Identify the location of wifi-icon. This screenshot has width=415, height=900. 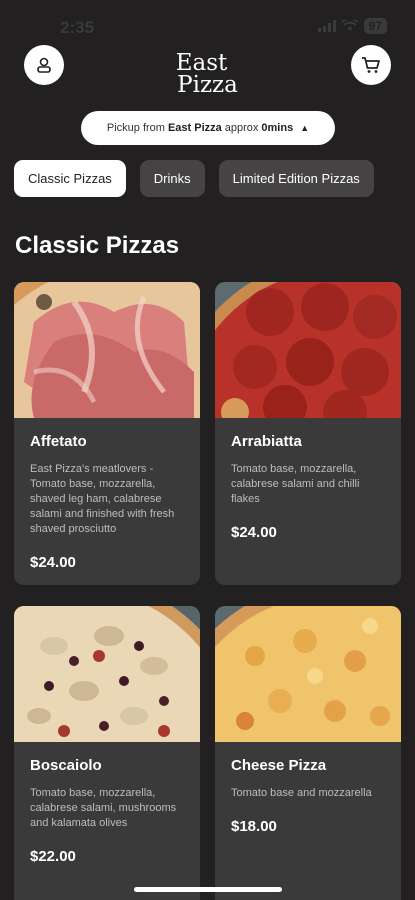
(349, 25).